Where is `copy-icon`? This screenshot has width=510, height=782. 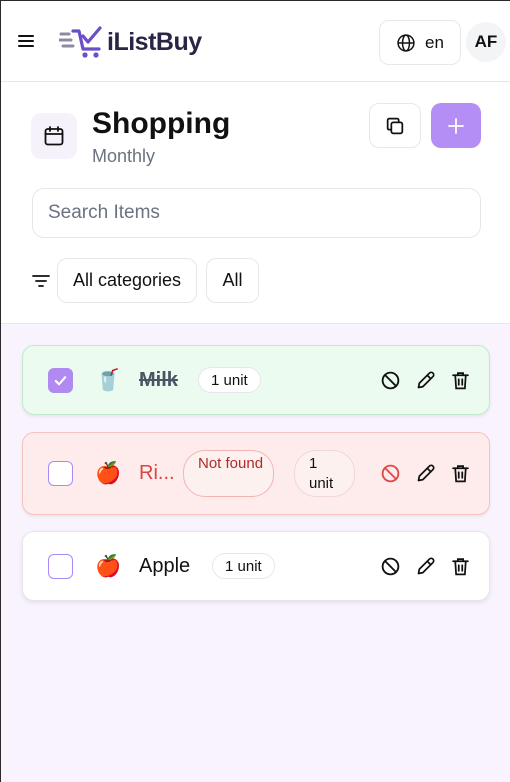 copy-icon is located at coordinates (395, 125).